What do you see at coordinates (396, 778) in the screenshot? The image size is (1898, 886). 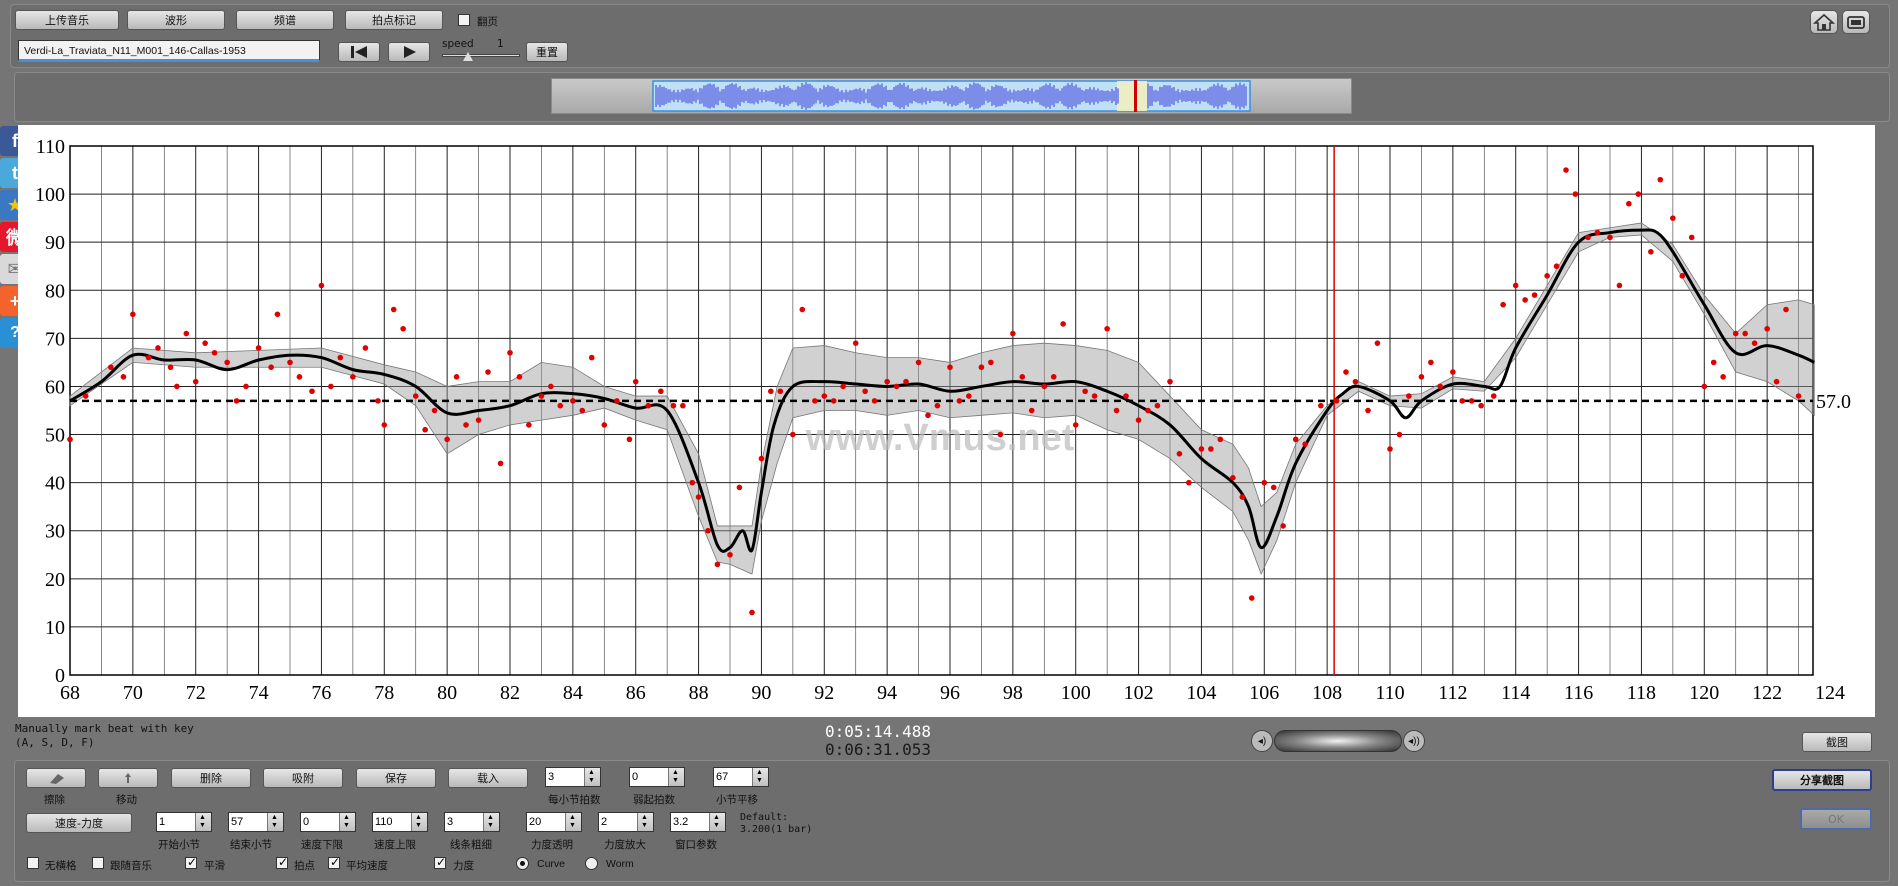 I see `save-button: 保存` at bounding box center [396, 778].